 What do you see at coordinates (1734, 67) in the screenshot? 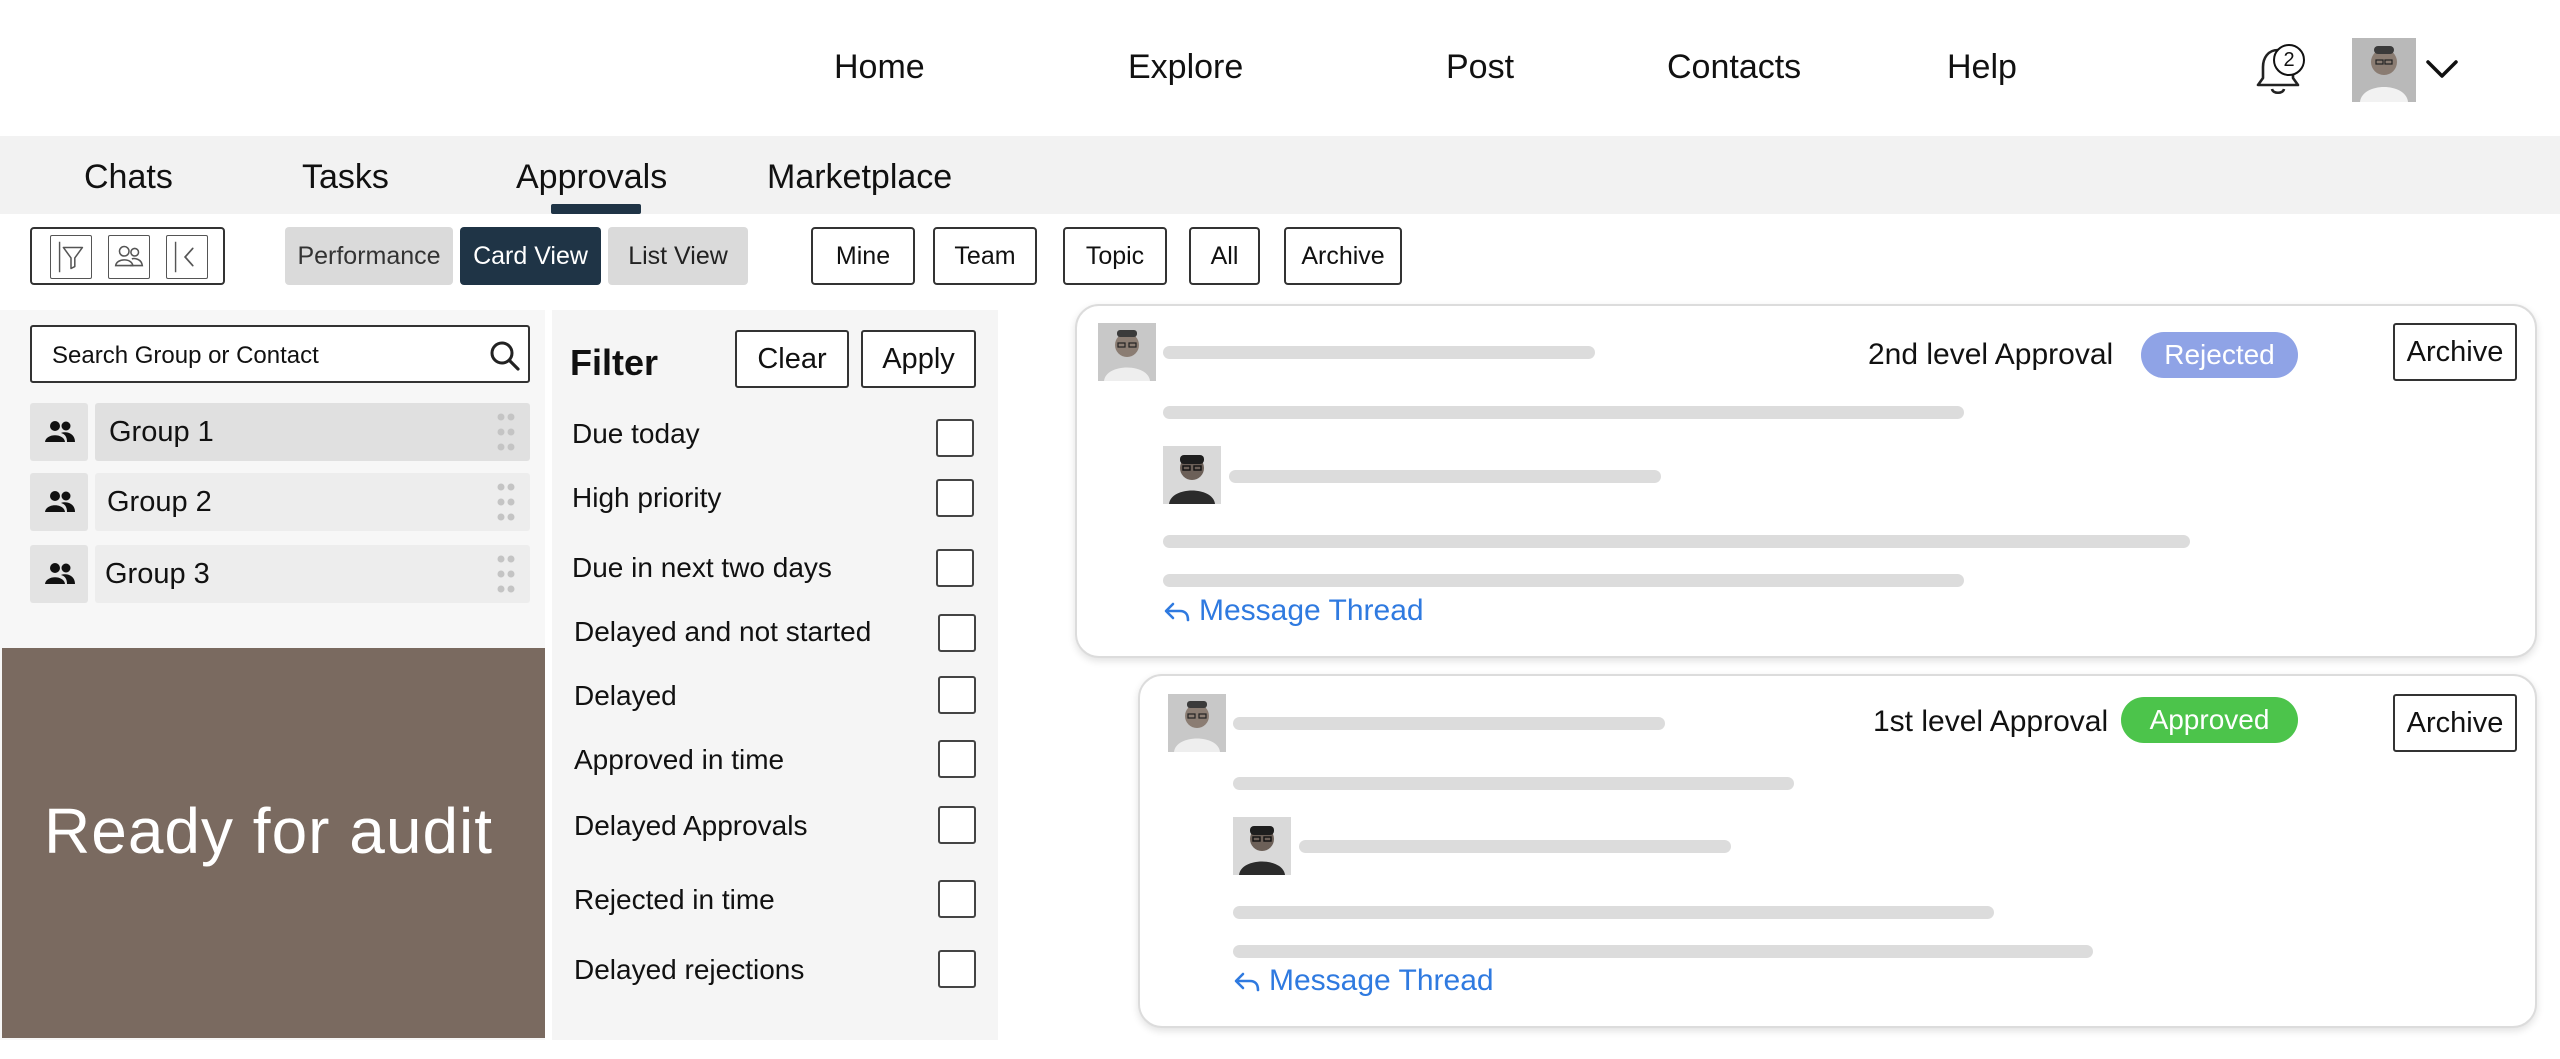
I see `nav-contacts: Contacts` at bounding box center [1734, 67].